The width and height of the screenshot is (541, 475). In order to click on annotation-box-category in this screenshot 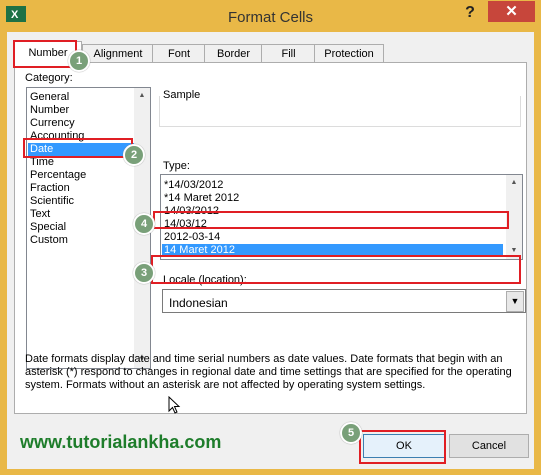, I will do `click(78, 148)`.